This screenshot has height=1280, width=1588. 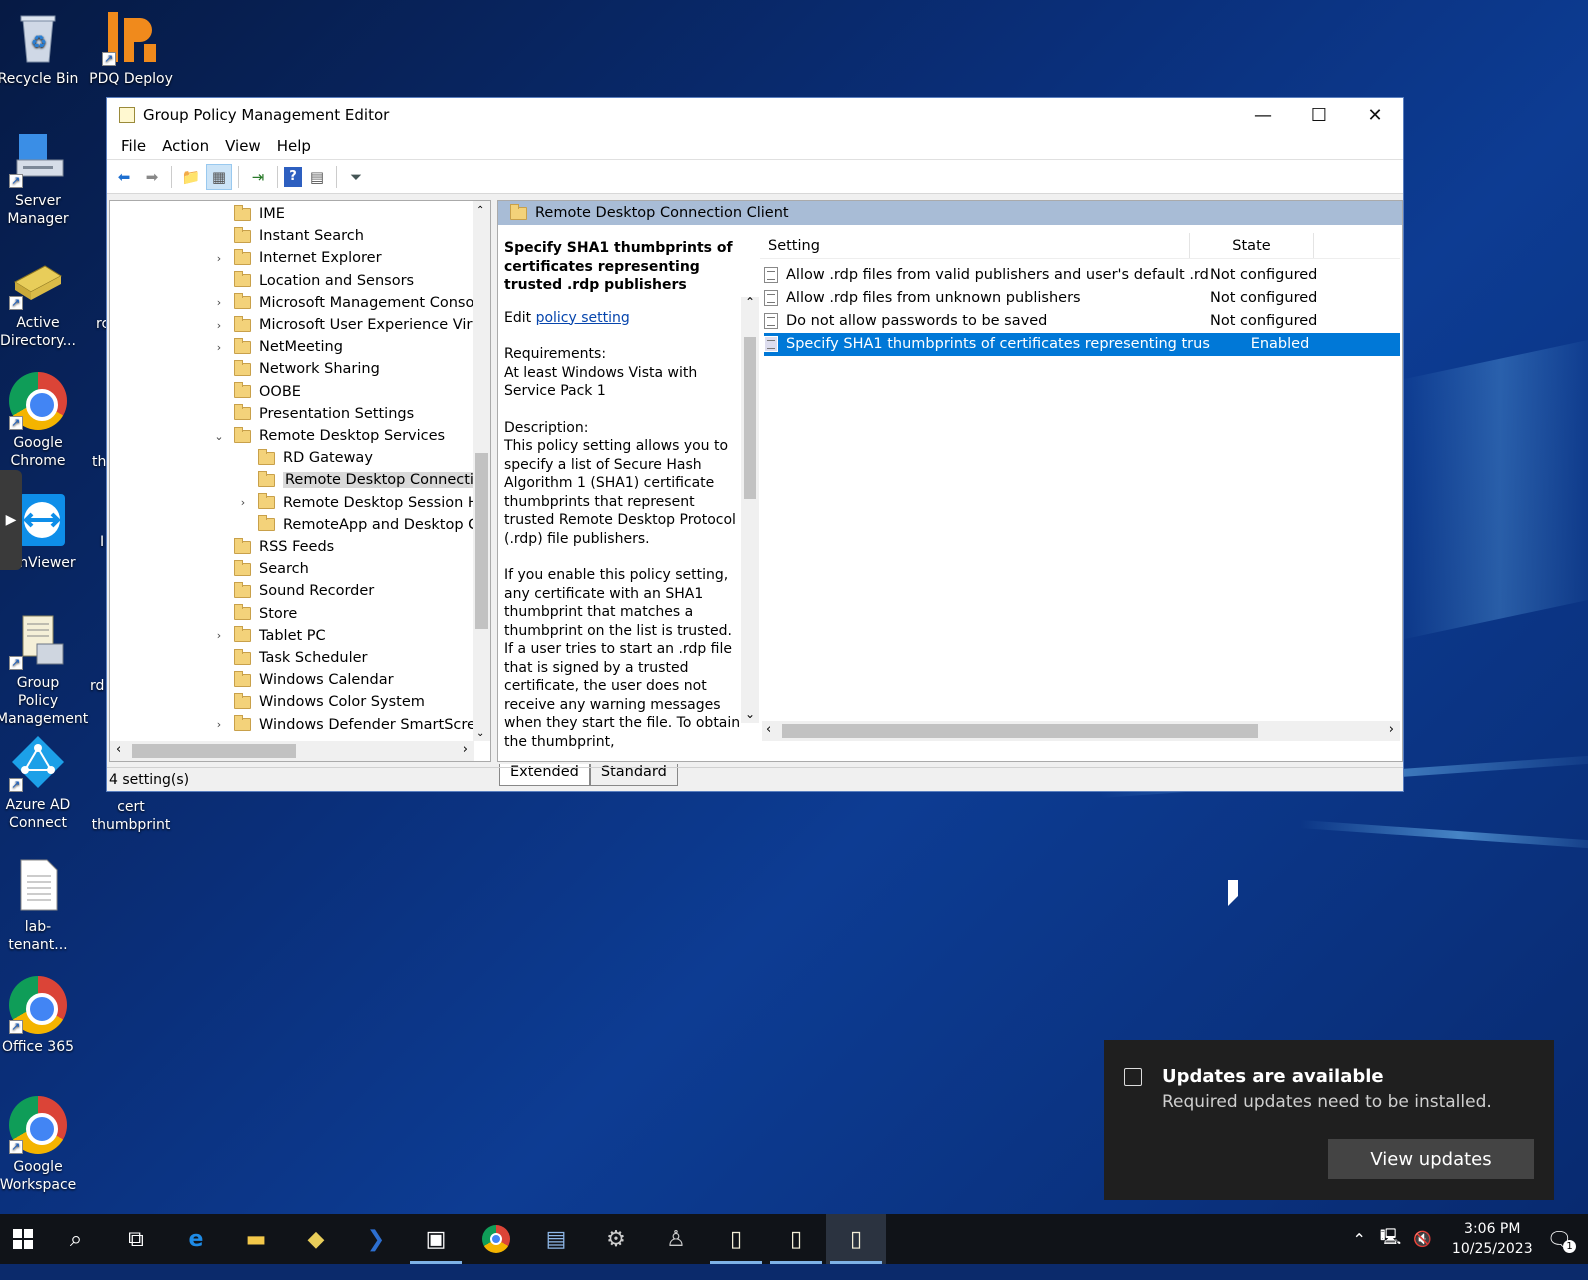 I want to click on help-icon: ?, so click(x=293, y=176).